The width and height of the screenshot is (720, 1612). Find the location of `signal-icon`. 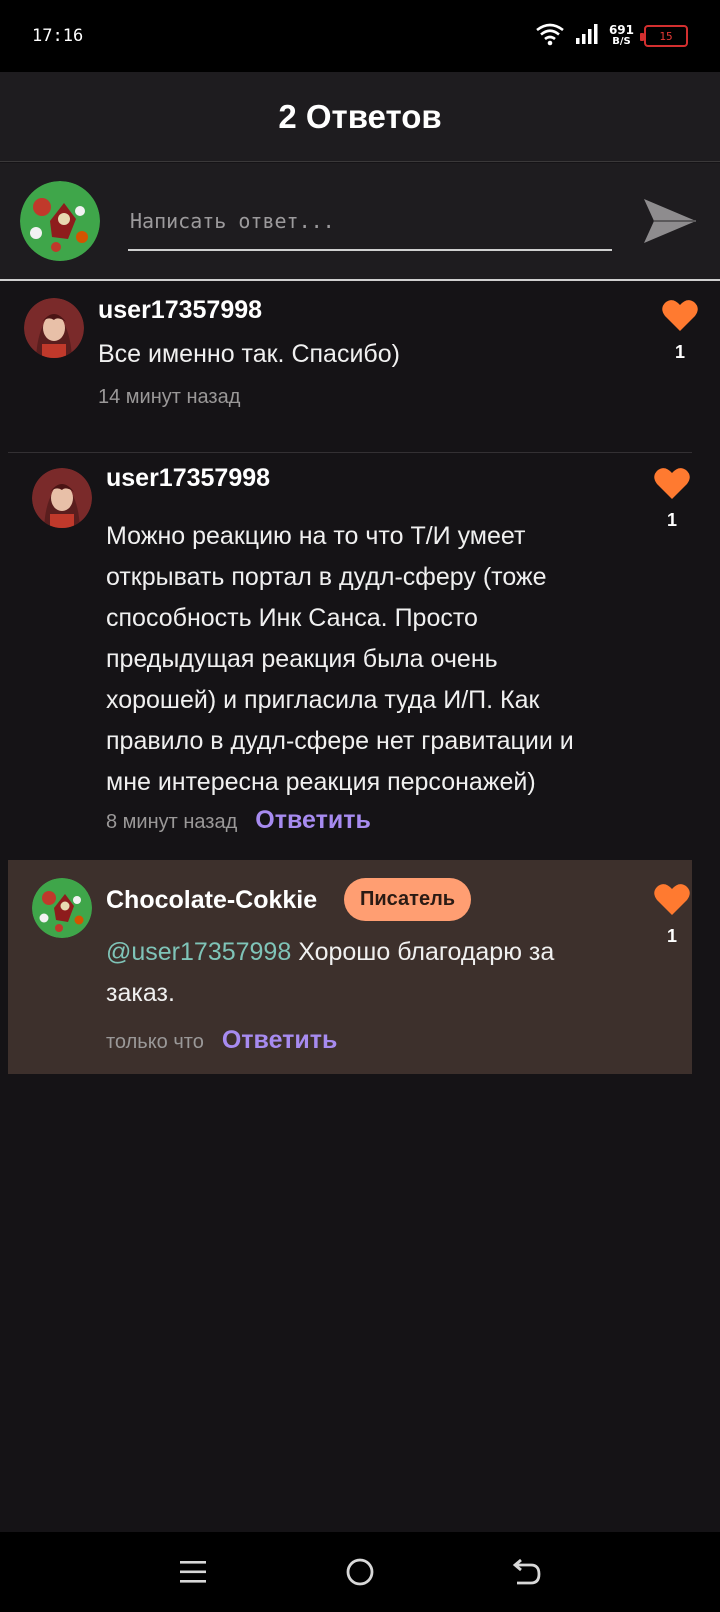

signal-icon is located at coordinates (587, 36).